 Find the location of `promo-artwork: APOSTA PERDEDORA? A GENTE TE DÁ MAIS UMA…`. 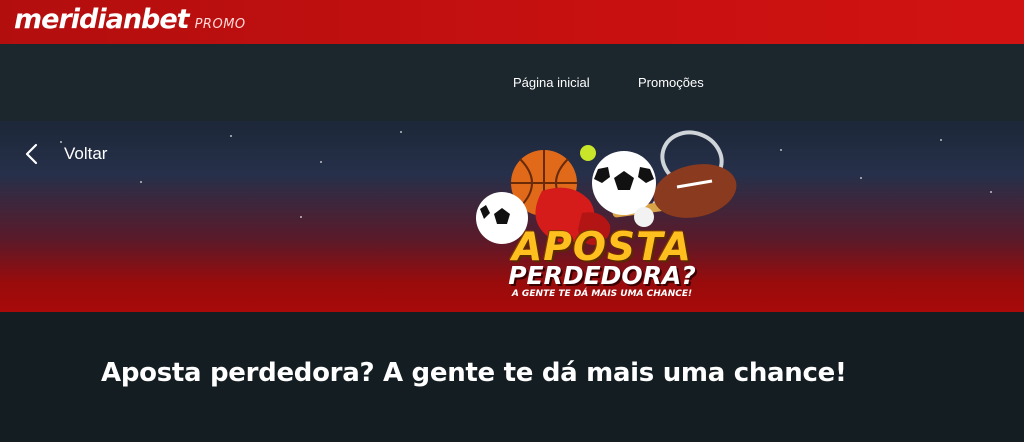

promo-artwork: APOSTA PERDEDORA? A GENTE TE DÁ MAIS UMA… is located at coordinates (602, 216).